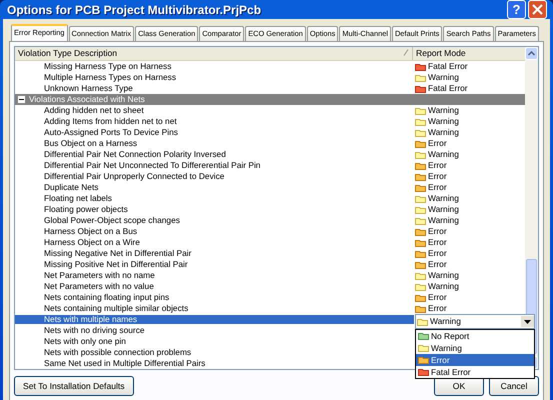  Describe the element at coordinates (214, 88) in the screenshot. I see `violation-cell: Unknown Harness Type` at that location.